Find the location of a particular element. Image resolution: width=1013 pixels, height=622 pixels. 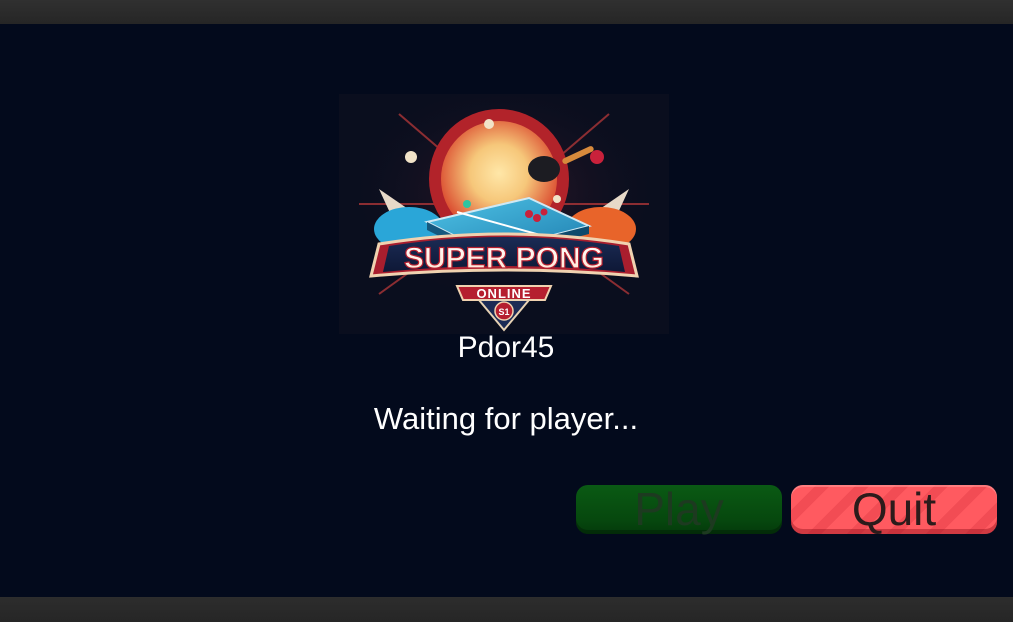

game-logo-art: SUPER PONG ONLINE S1 is located at coordinates (504, 214).